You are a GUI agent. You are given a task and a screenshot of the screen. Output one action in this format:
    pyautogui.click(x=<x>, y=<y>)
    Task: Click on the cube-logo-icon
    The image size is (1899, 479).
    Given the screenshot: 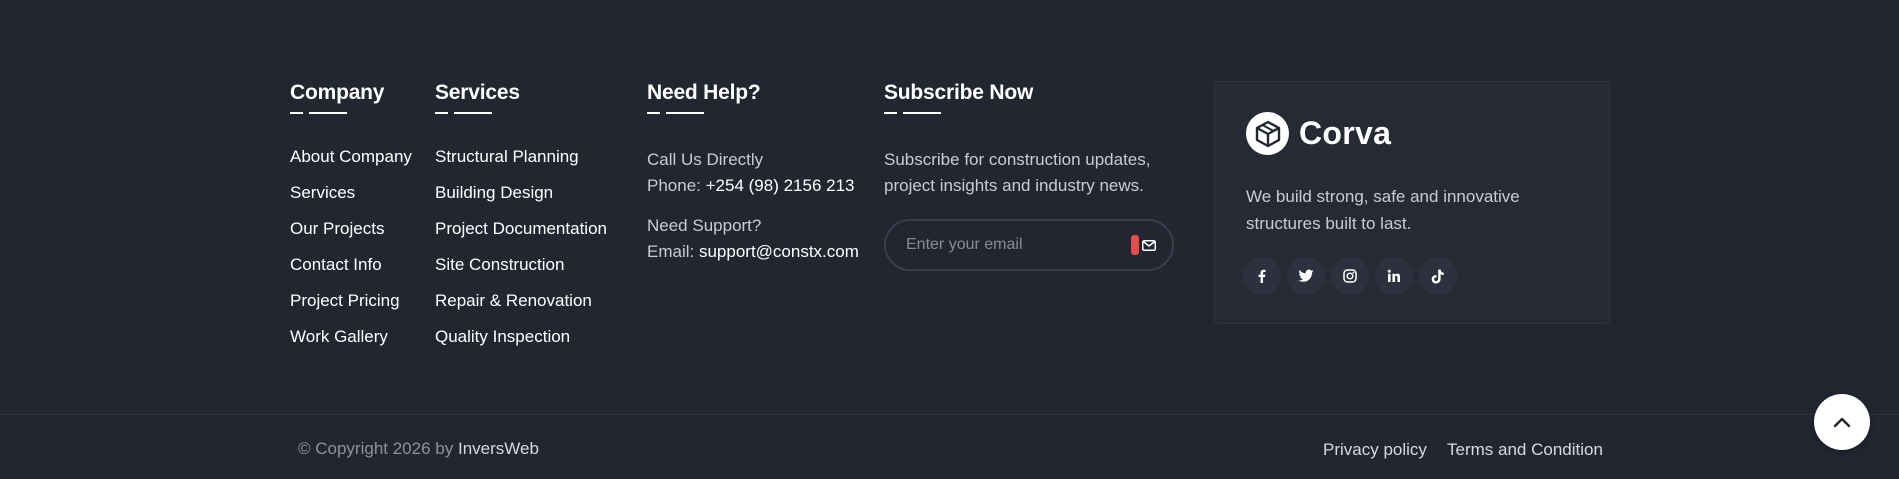 What is the action you would take?
    pyautogui.click(x=1267, y=133)
    